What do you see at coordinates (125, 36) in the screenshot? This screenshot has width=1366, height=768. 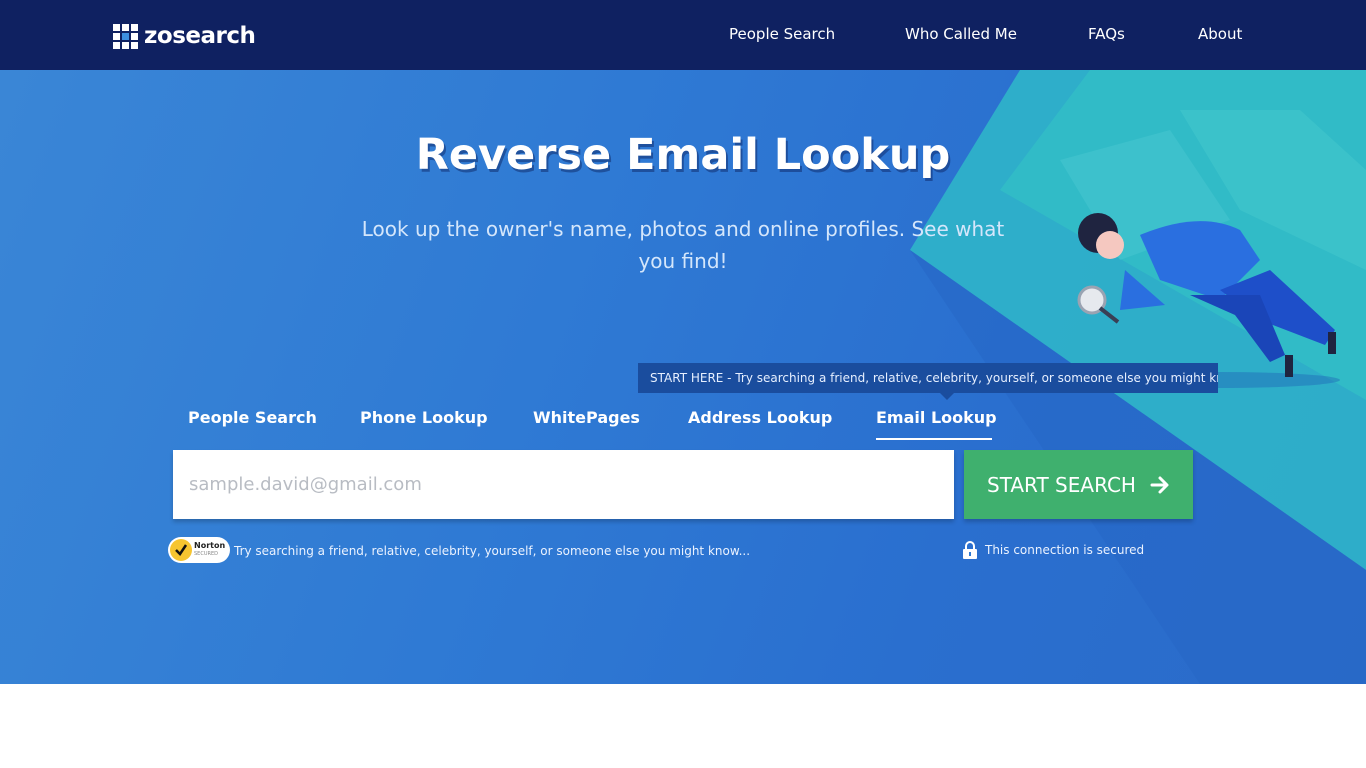 I see `zosearch-logo-icon` at bounding box center [125, 36].